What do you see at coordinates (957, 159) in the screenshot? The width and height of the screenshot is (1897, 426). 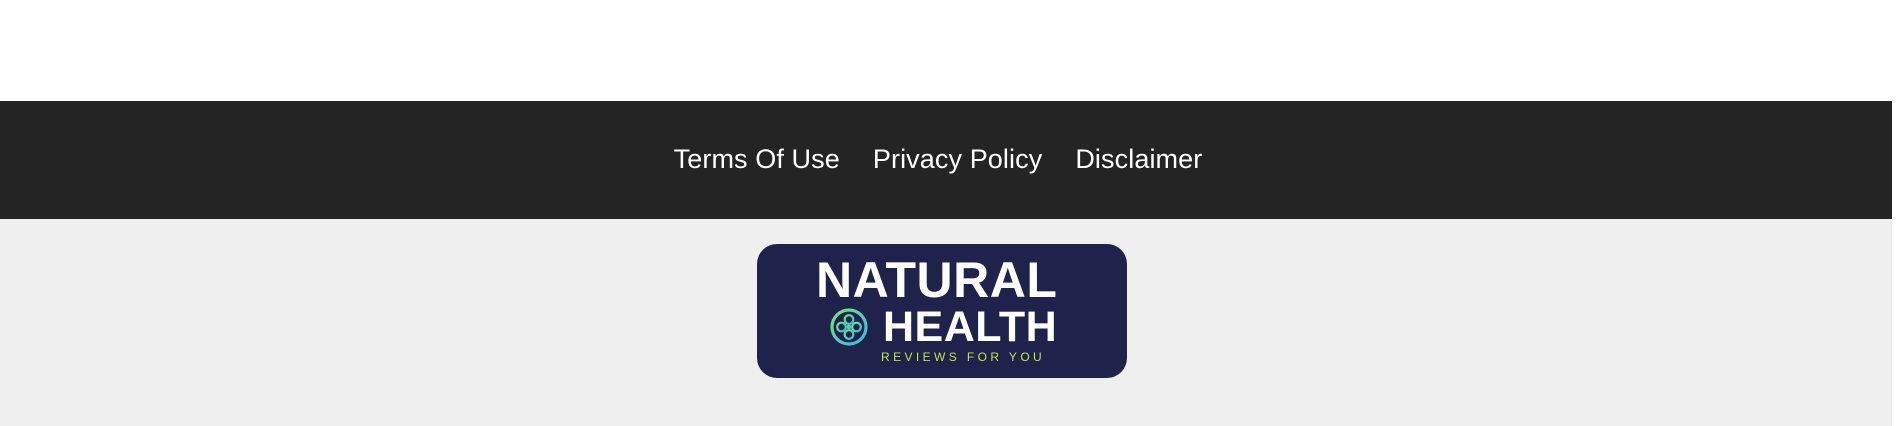 I see `privacy-policy-link: Privacy Policy` at bounding box center [957, 159].